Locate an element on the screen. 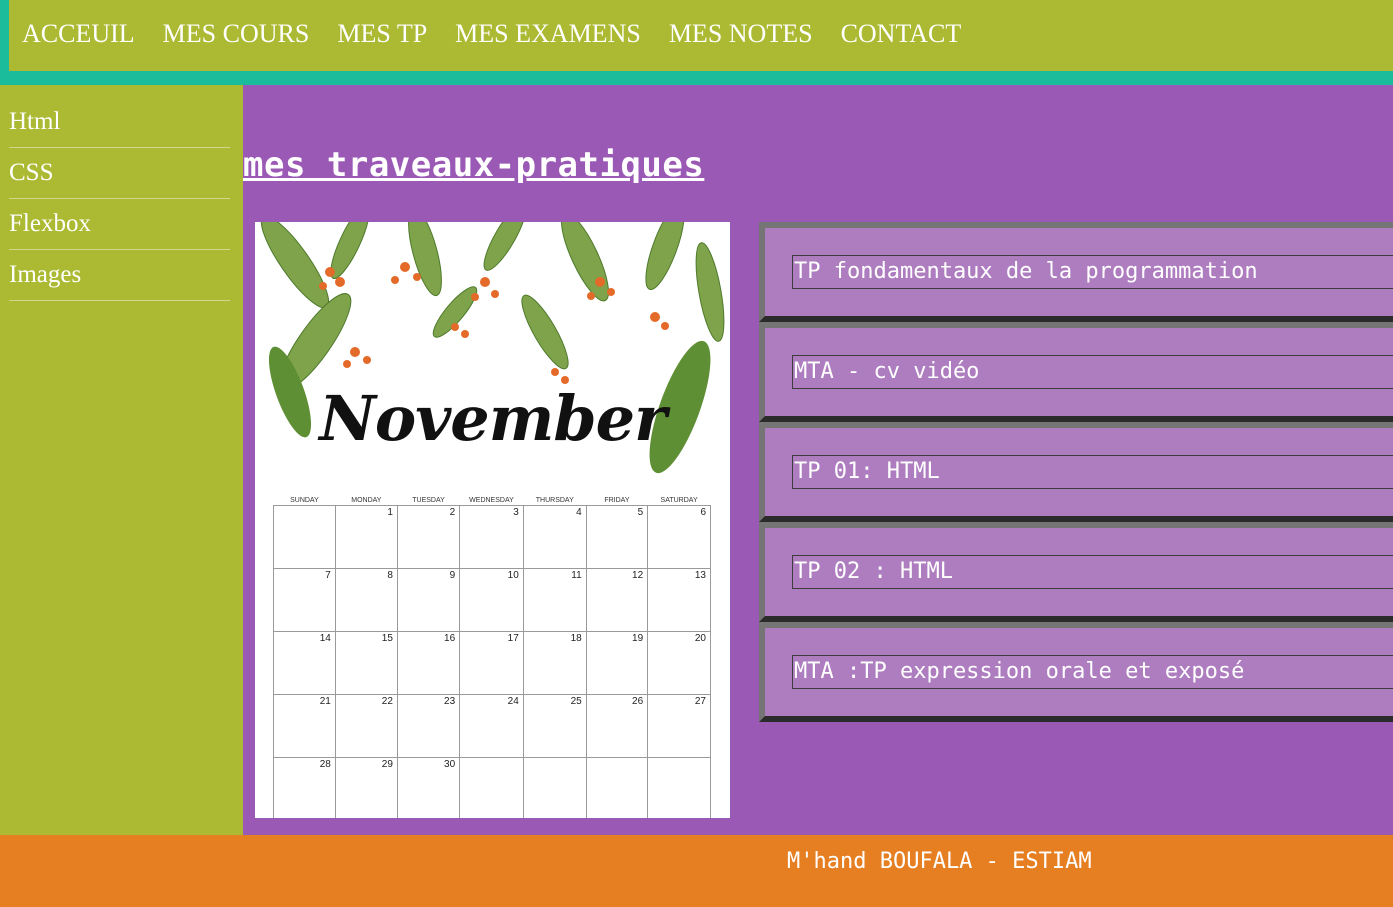  calendar-day-cell: 20 is located at coordinates (679, 663).